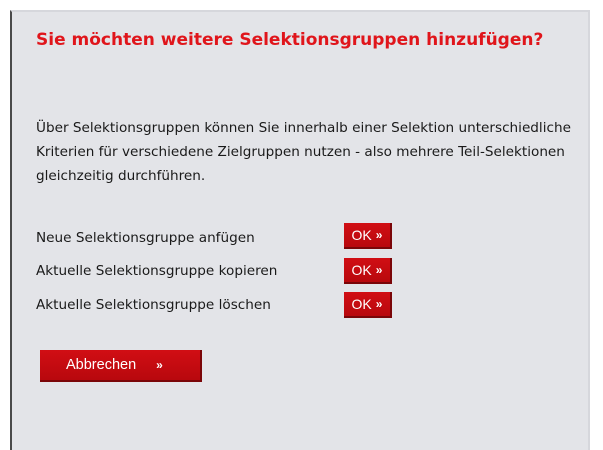 The width and height of the screenshot is (603, 450). I want to click on delete-group-label: Aktuelle Selektionsgruppe löschen, so click(153, 305).